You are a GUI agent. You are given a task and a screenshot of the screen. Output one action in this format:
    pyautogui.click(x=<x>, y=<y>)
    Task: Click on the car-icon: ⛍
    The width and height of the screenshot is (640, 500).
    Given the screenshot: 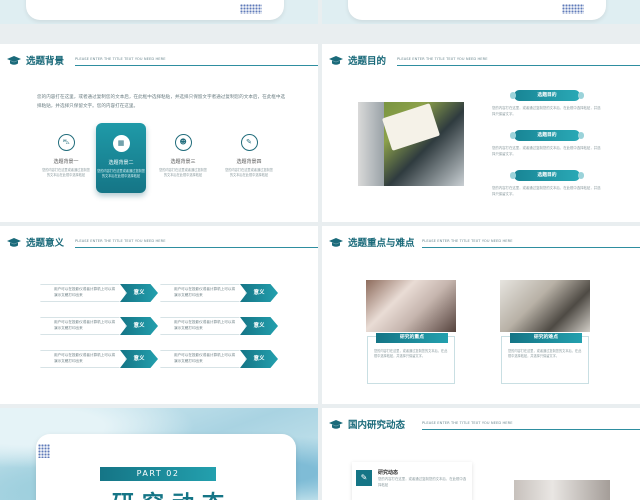 What is the action you would take?
    pyautogui.click(x=66, y=142)
    